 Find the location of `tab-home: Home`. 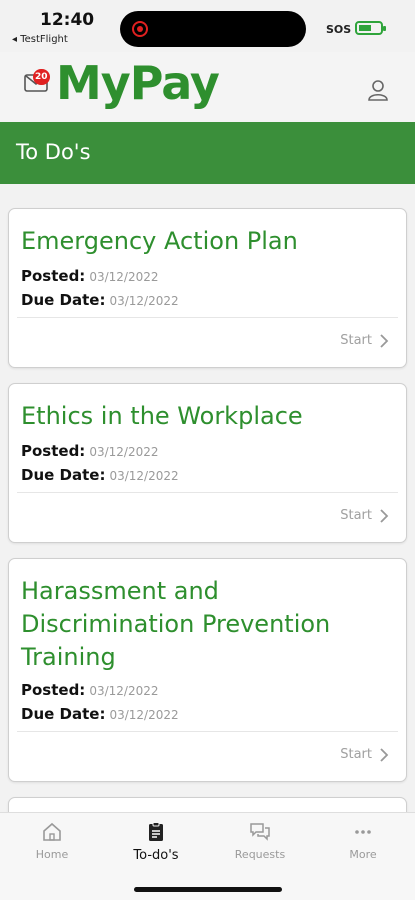

tab-home: Home is located at coordinates (52, 841).